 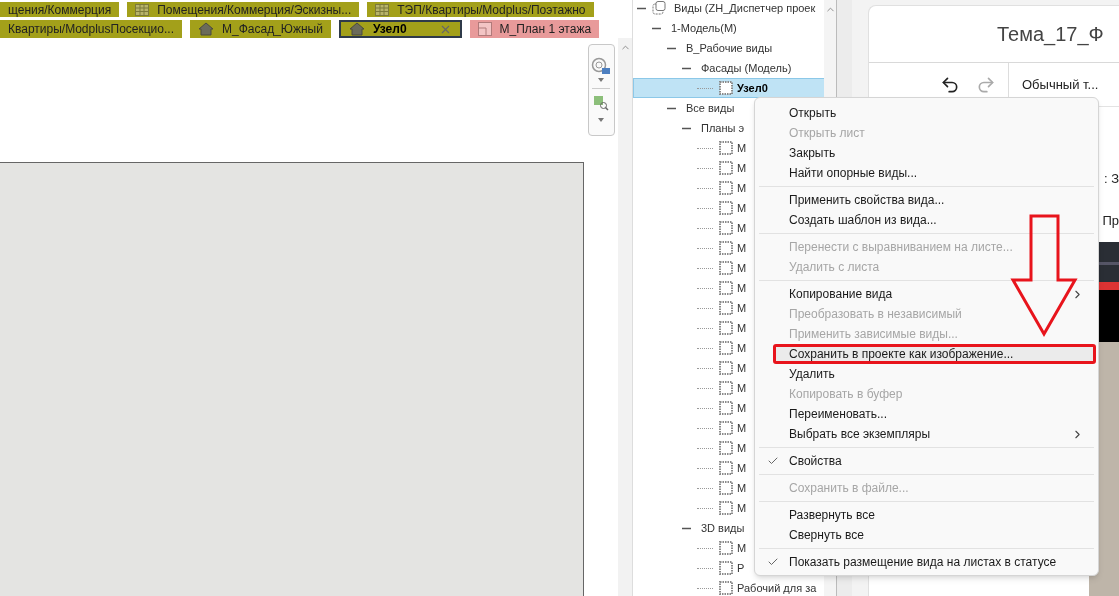 What do you see at coordinates (823, 515) in the screenshot?
I see `menu-item: Развернуть все` at bounding box center [823, 515].